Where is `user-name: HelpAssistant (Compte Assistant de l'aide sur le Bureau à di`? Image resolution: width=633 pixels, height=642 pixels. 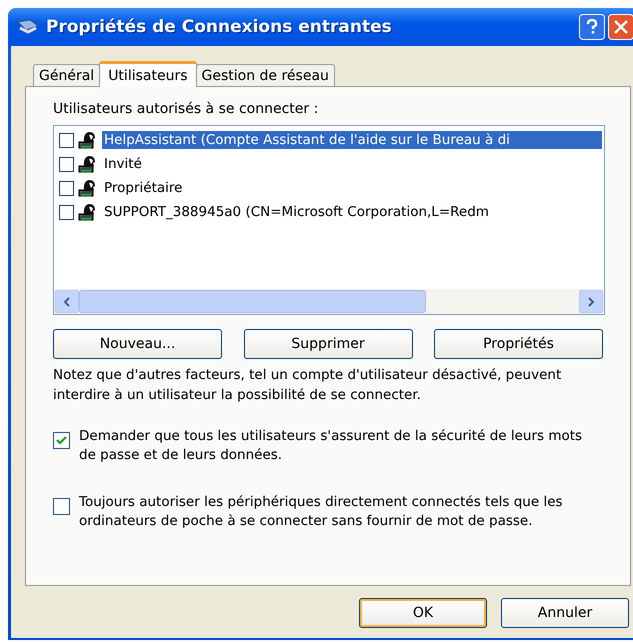
user-name: HelpAssistant (Compte Assistant de l'aide sur le Bureau à di is located at coordinates (352, 140).